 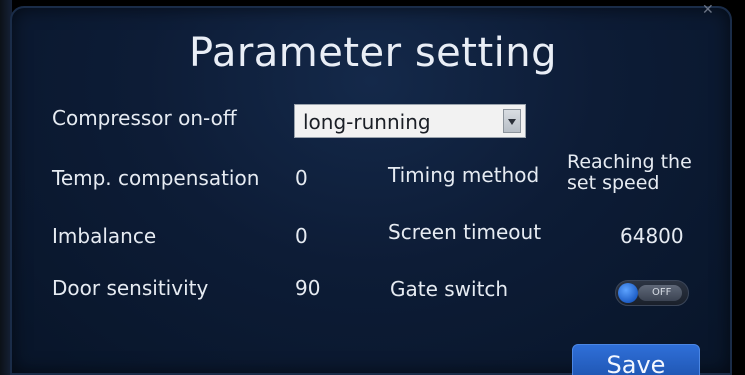 What do you see at coordinates (613, 183) in the screenshot?
I see `timing-method-value-line2: set speed` at bounding box center [613, 183].